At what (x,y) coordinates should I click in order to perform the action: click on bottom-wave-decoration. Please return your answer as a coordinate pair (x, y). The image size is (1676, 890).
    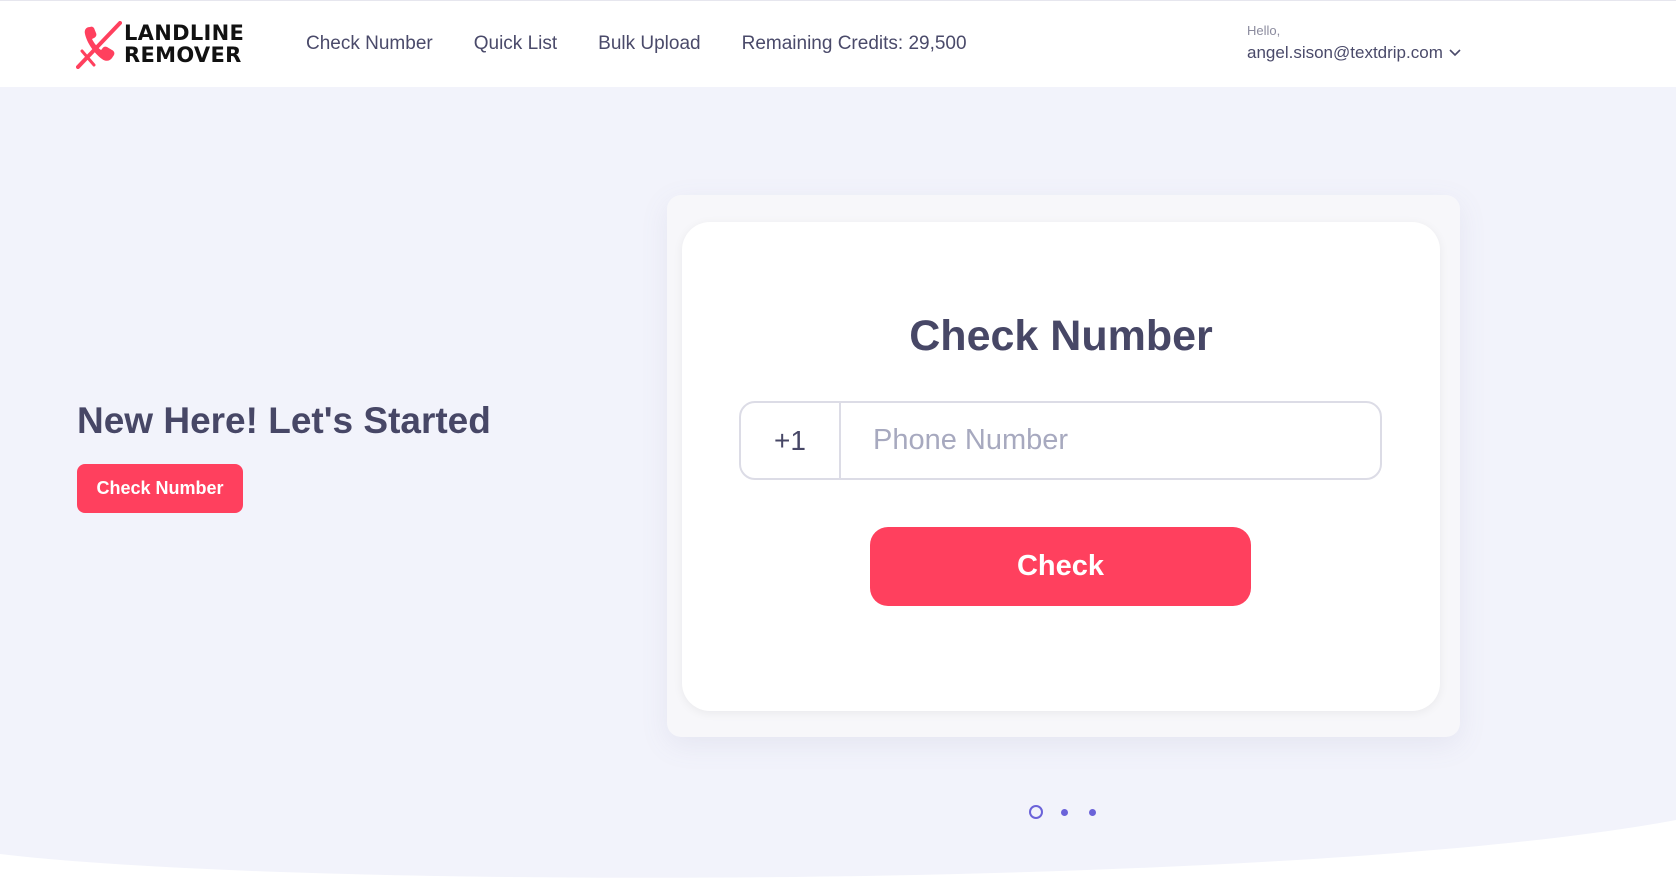
    Looking at the image, I should click on (838, 855).